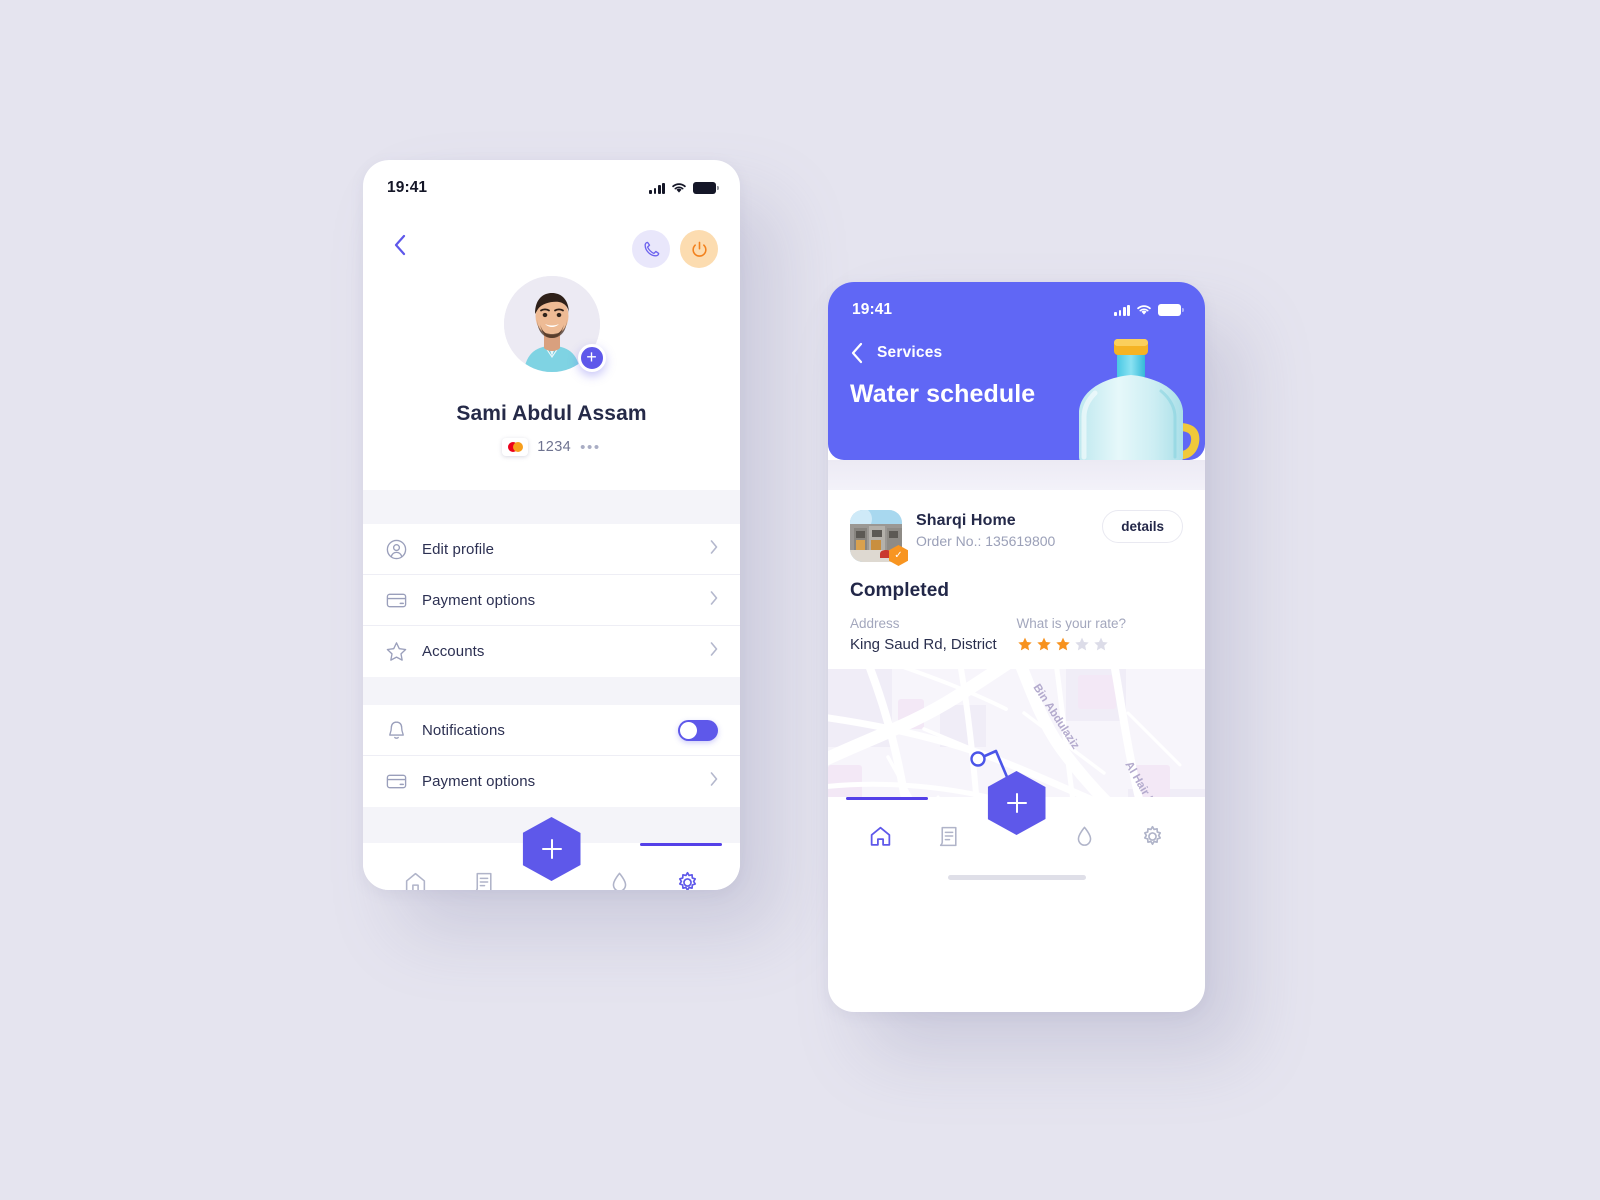  Describe the element at coordinates (698, 730) in the screenshot. I see `notifications-toggle` at that location.